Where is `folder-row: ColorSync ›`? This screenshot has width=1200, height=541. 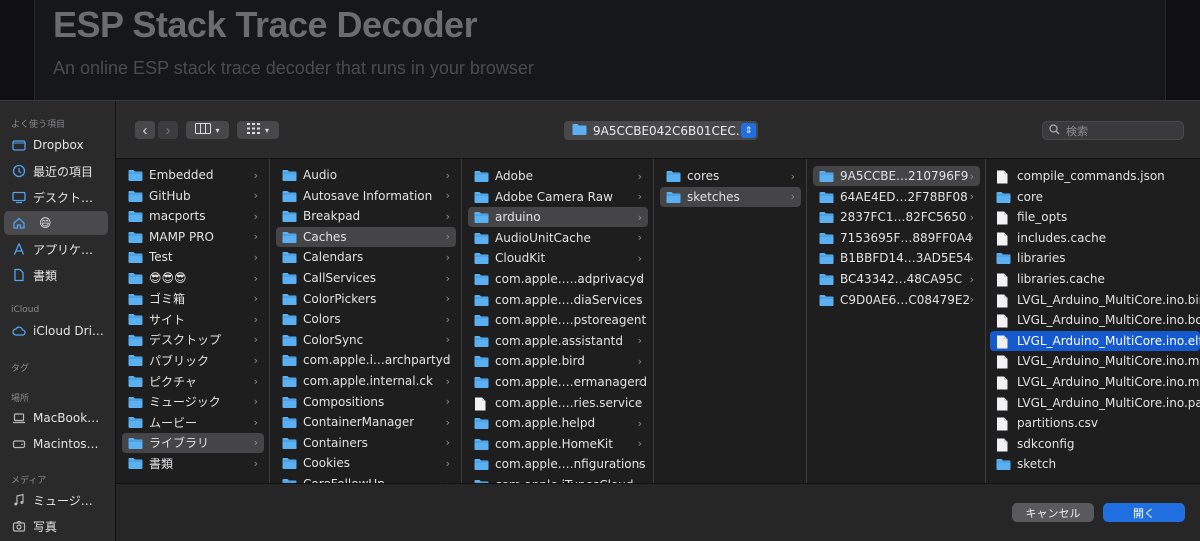 folder-row: ColorSync › is located at coordinates (366, 340).